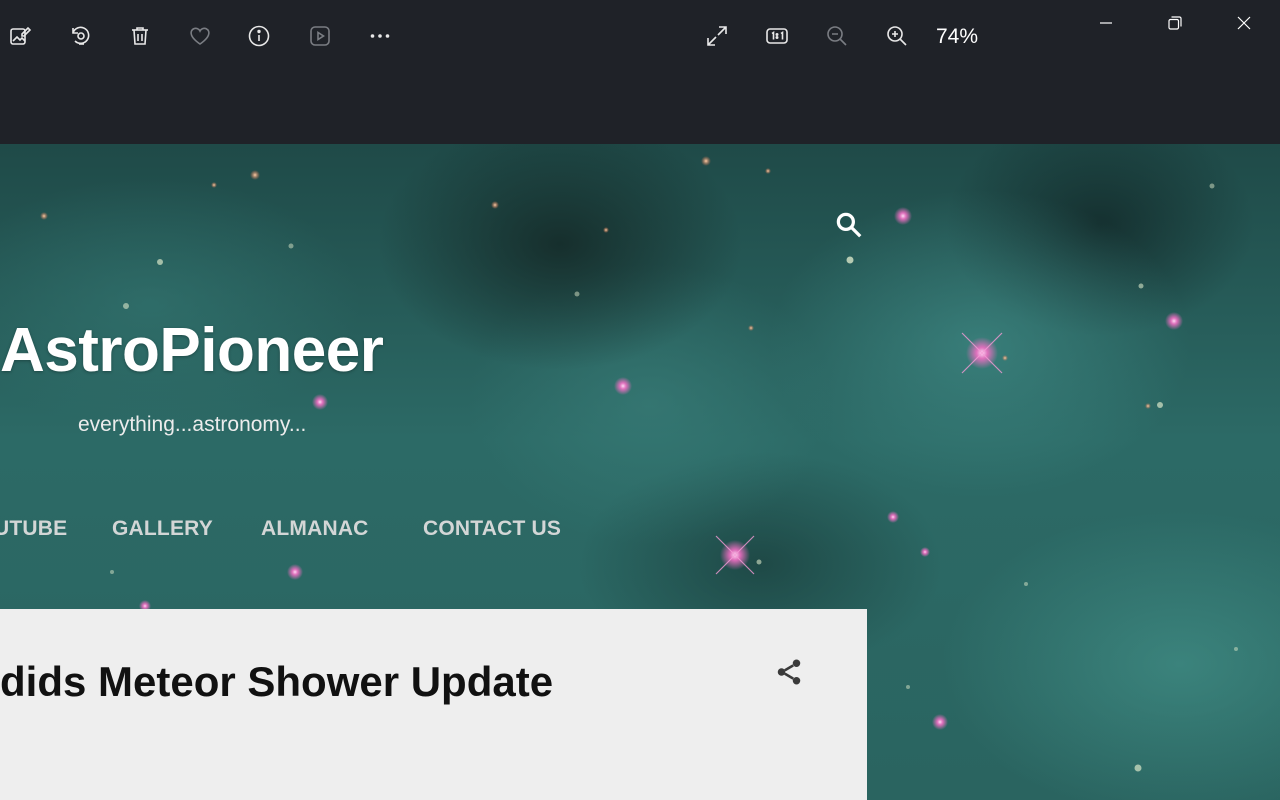 The image size is (1280, 800). I want to click on zoom-out-button, so click(837, 36).